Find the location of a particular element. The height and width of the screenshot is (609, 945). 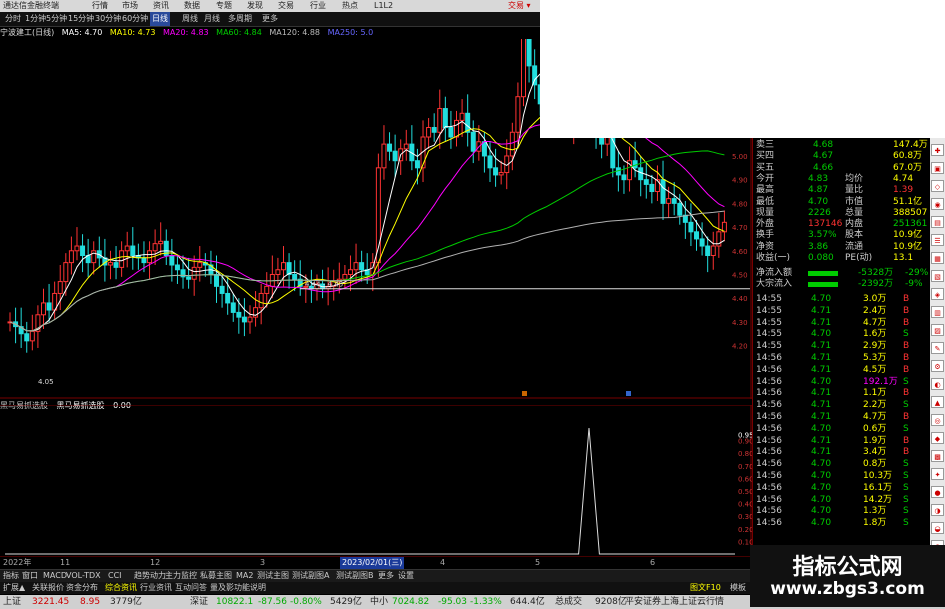

sidebar-icon-8: ◈ is located at coordinates (937, 294).